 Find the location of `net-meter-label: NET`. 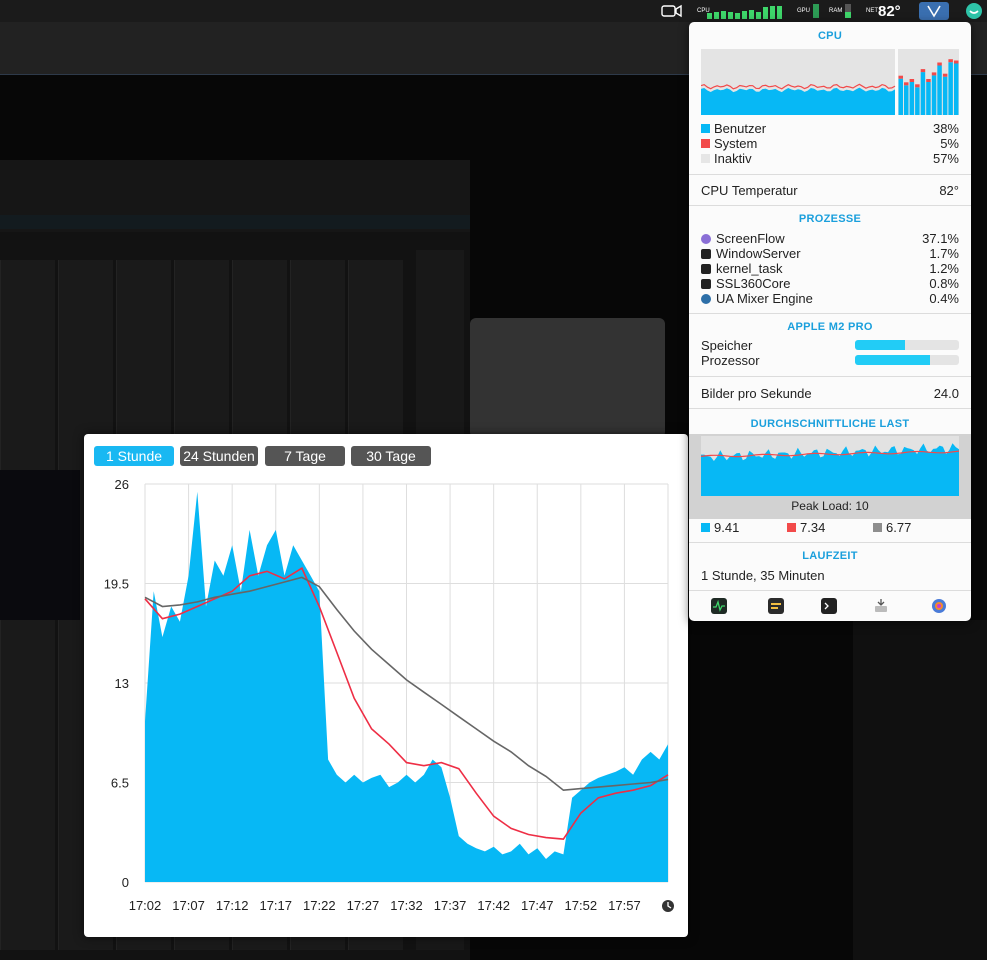

net-meter-label: NET is located at coordinates (872, 11).